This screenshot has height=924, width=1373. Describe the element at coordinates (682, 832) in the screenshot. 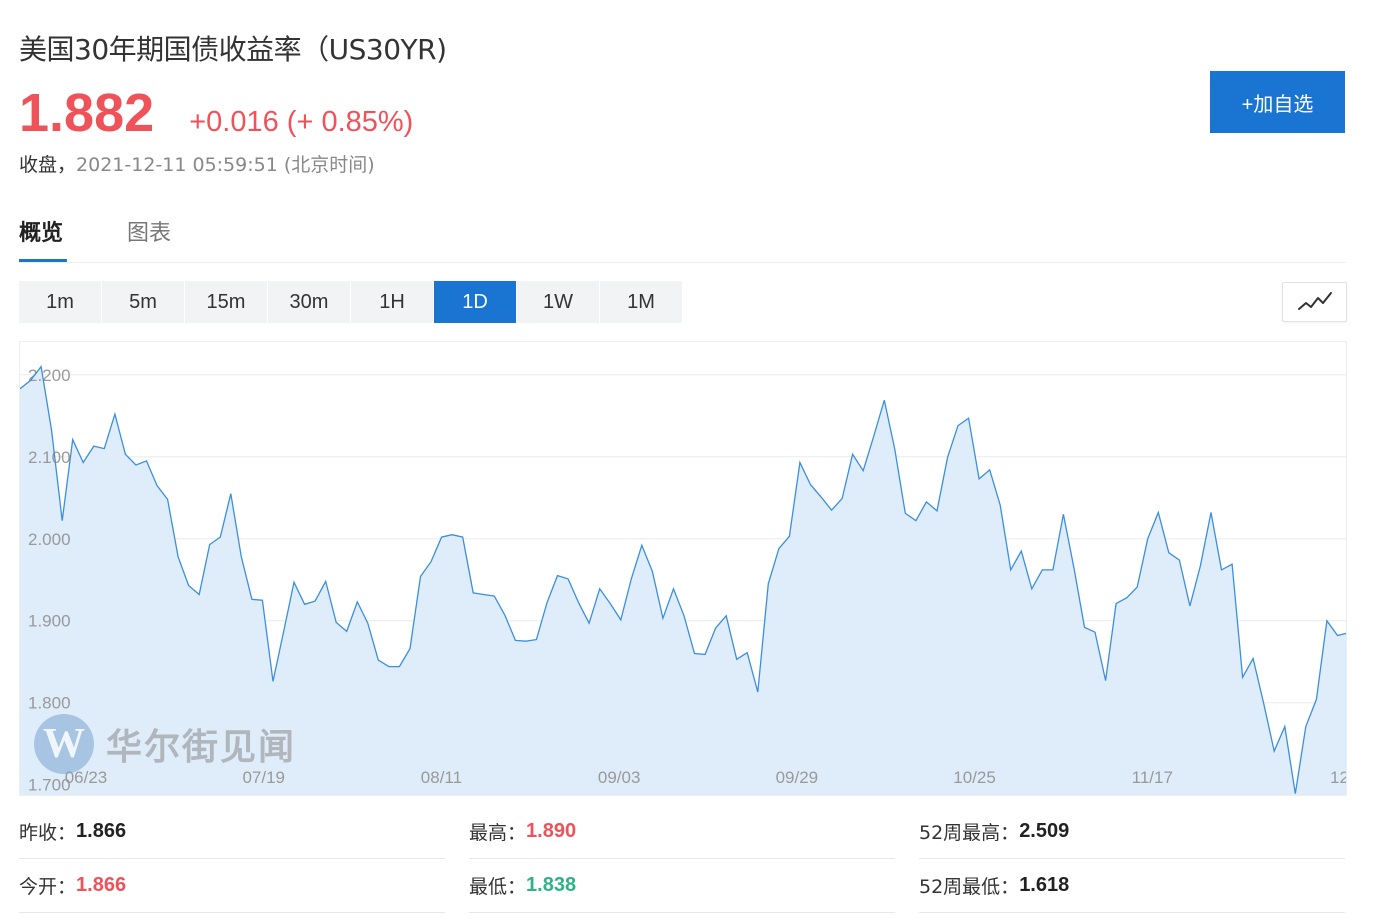

I see `stat-high: 最高： 1.890` at that location.